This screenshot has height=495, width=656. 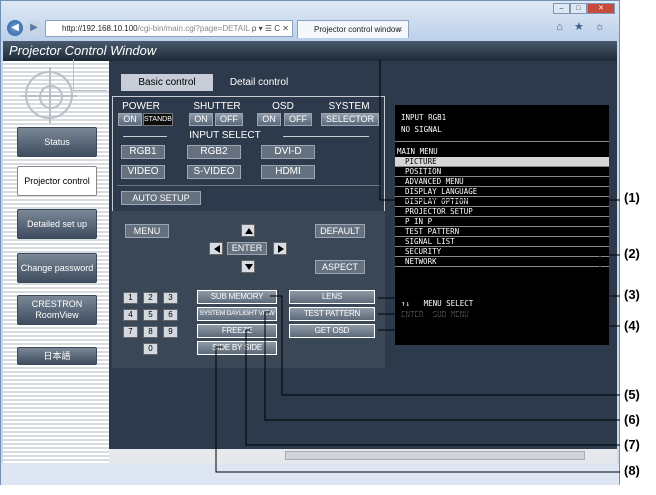 What do you see at coordinates (632, 444) in the screenshot?
I see `callout-7: (7)` at bounding box center [632, 444].